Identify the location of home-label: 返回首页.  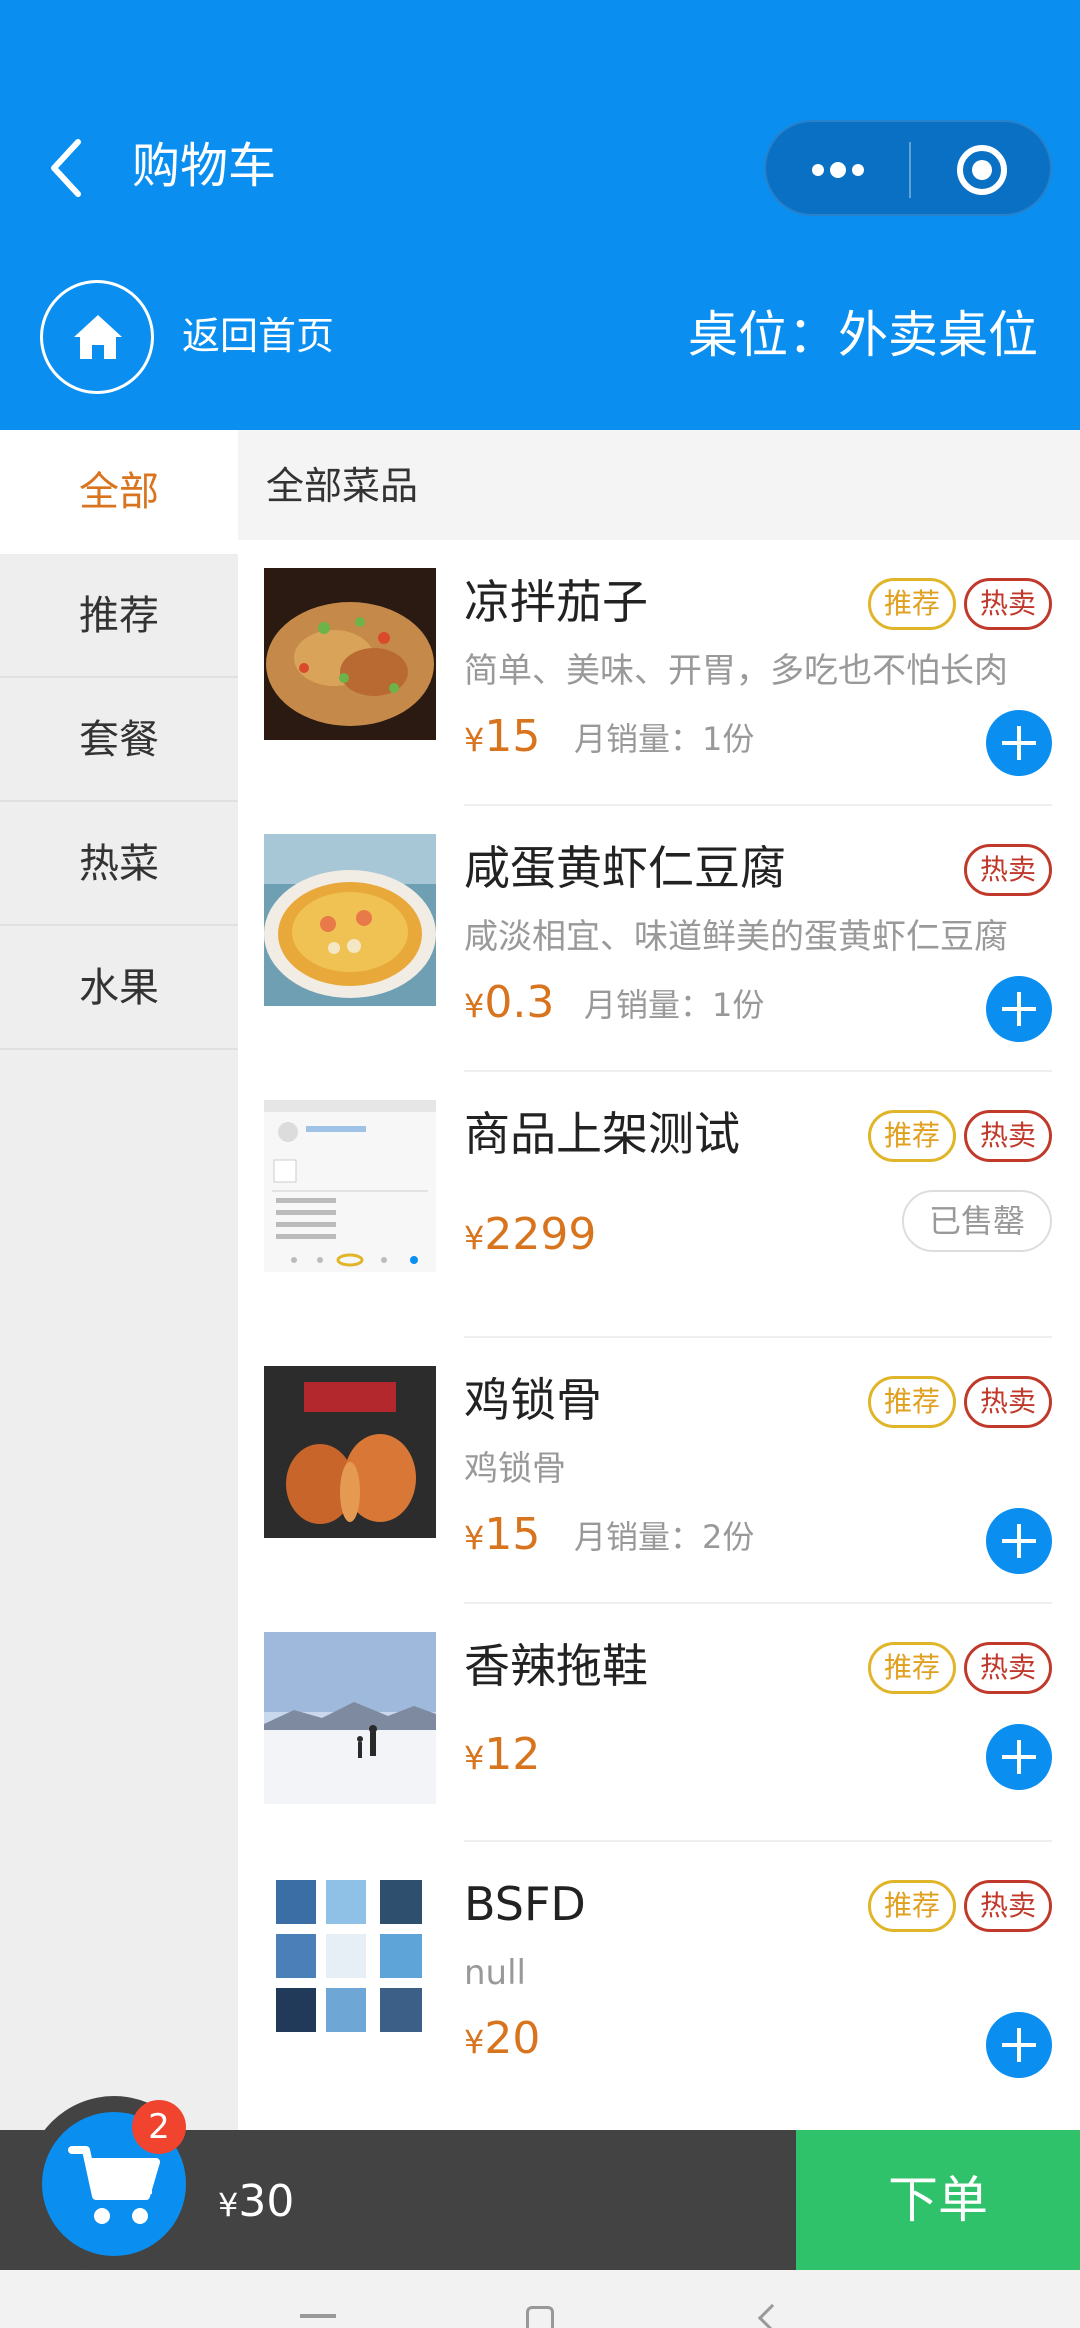
(258, 336).